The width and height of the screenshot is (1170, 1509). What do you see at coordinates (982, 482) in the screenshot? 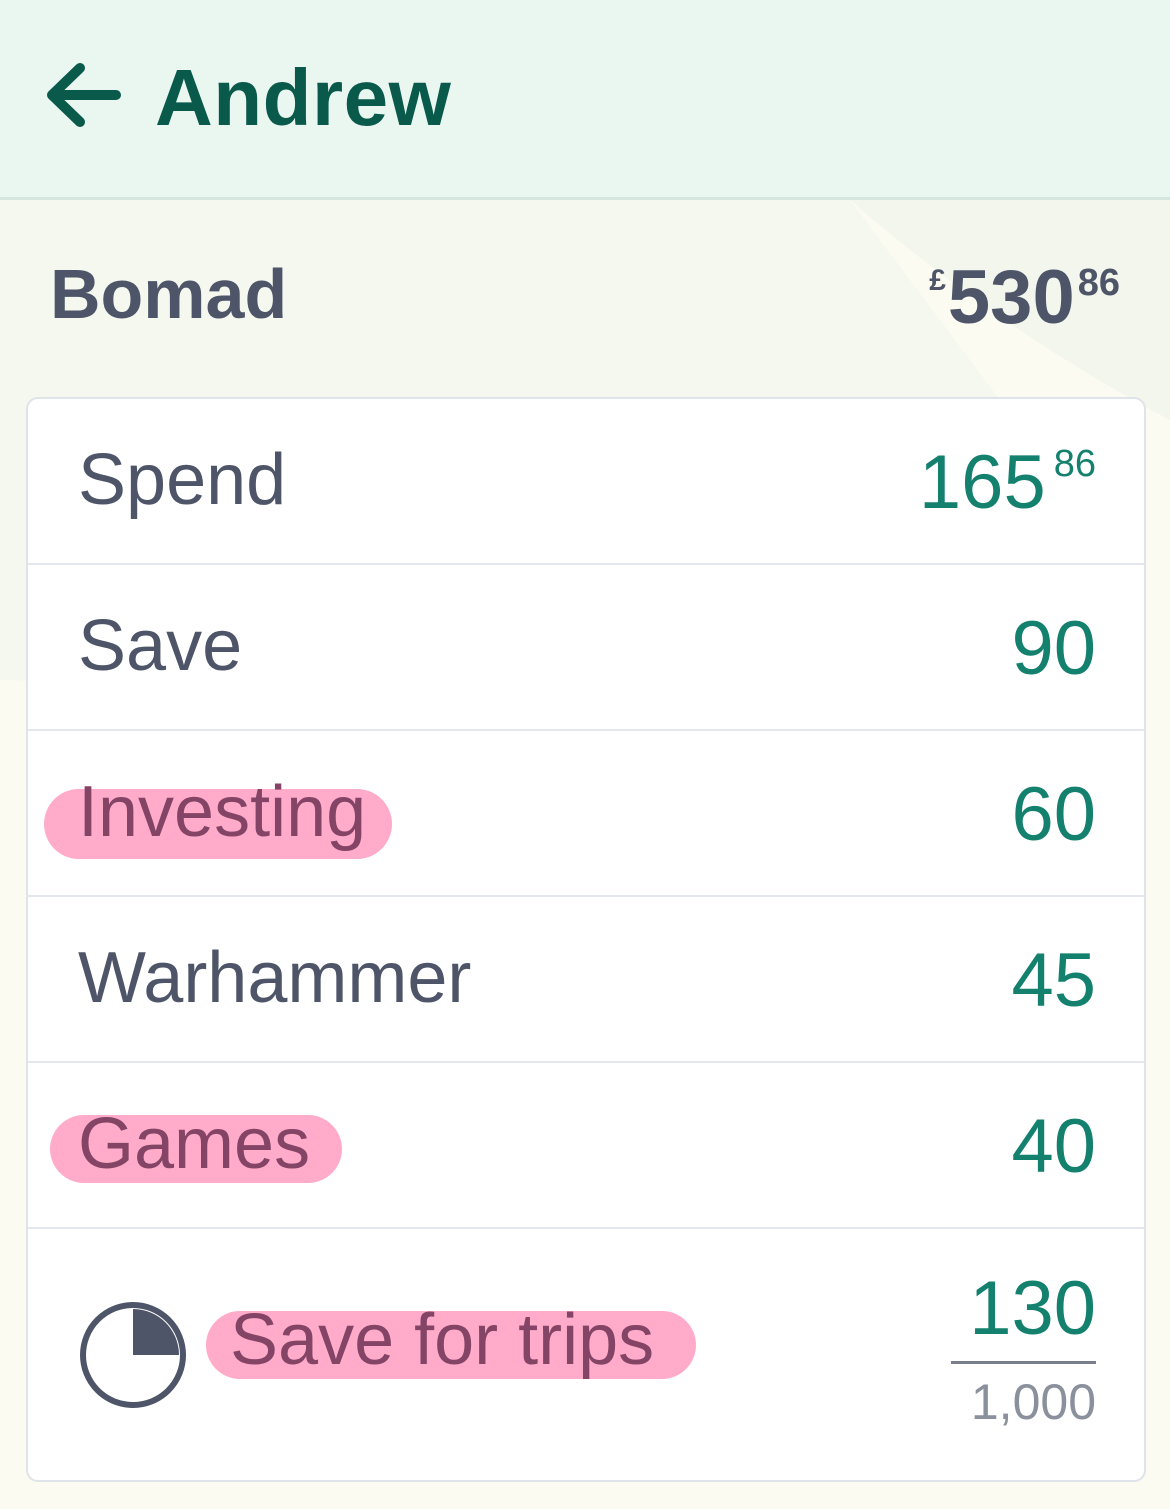
I see `pot-value-main: 165` at bounding box center [982, 482].